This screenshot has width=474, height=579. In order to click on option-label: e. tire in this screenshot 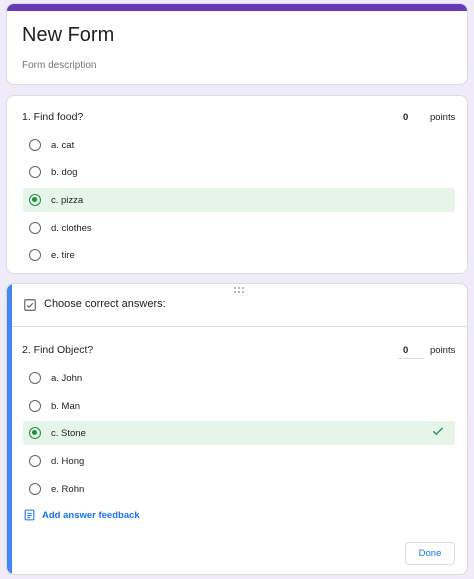, I will do `click(63, 255)`.